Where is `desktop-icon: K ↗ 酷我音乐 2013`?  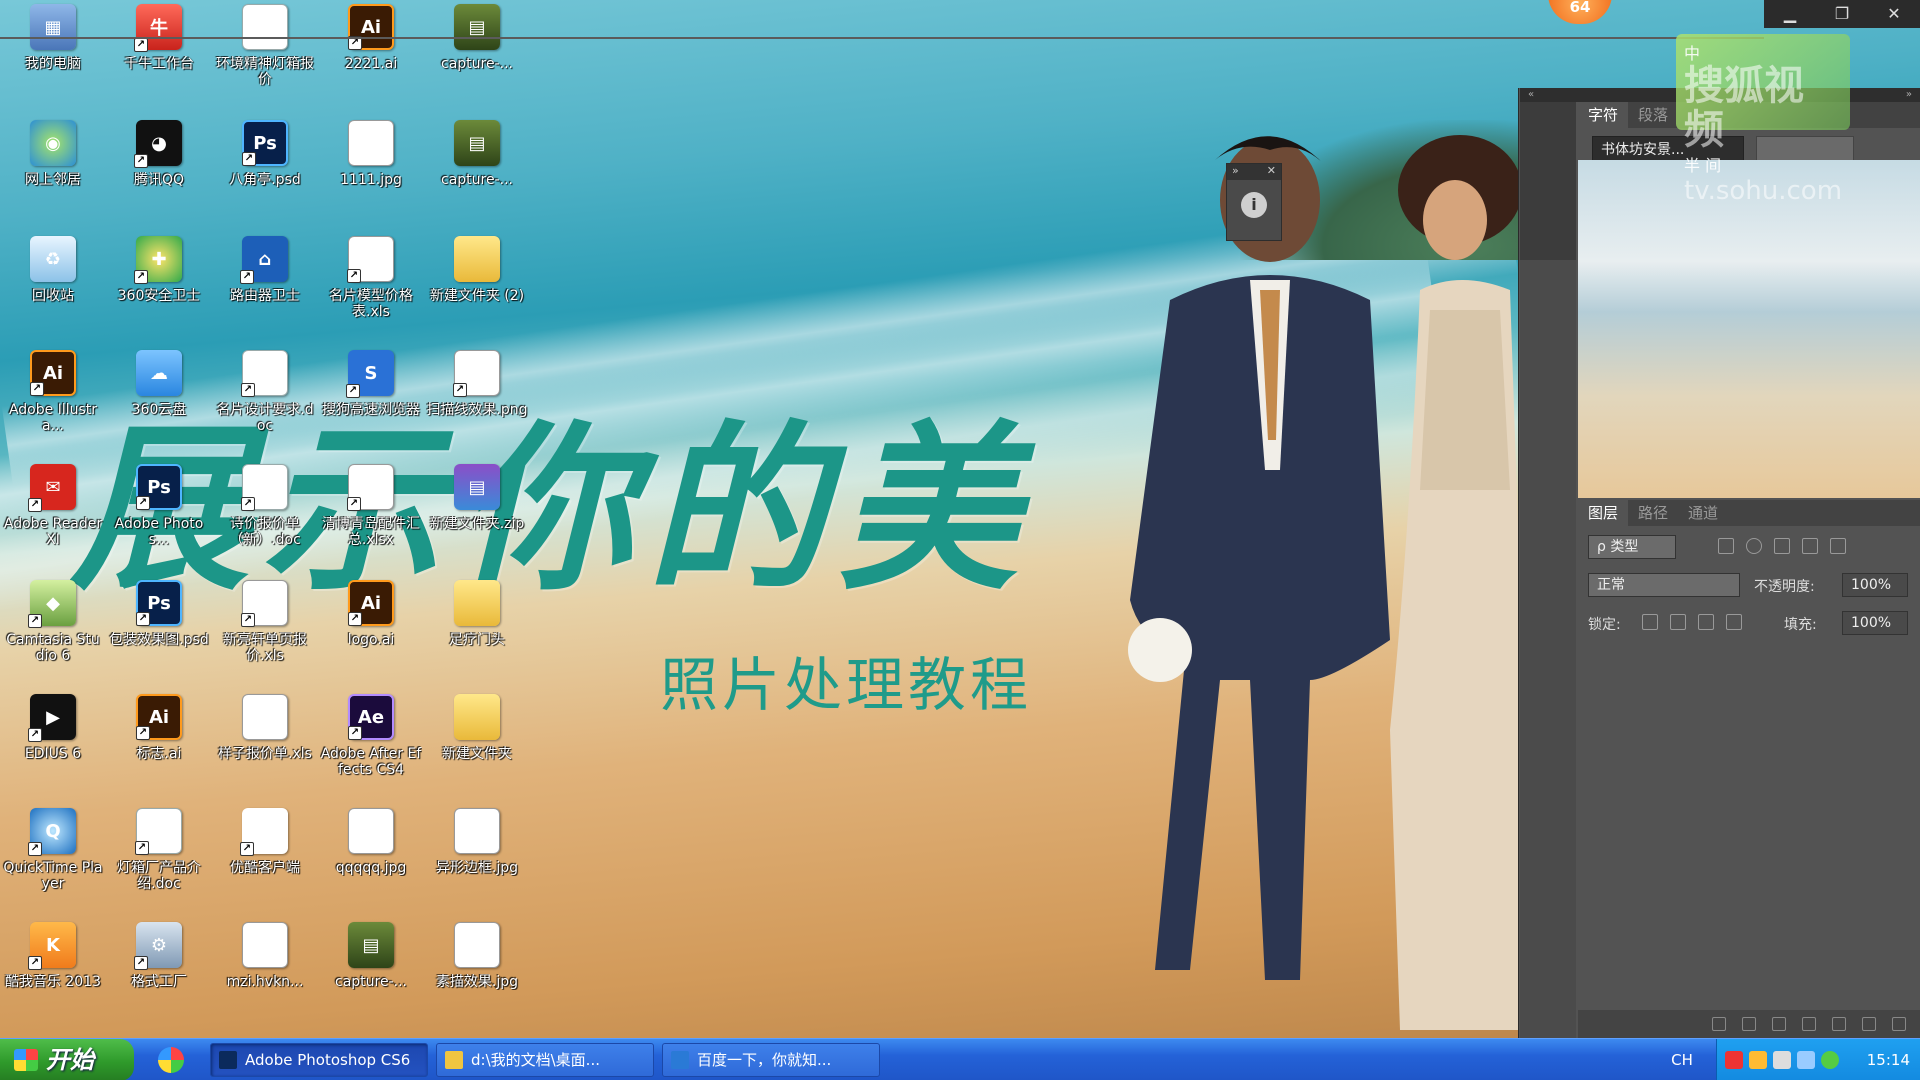
desktop-icon: K ↗ 酷我音乐 2013 is located at coordinates (53, 956).